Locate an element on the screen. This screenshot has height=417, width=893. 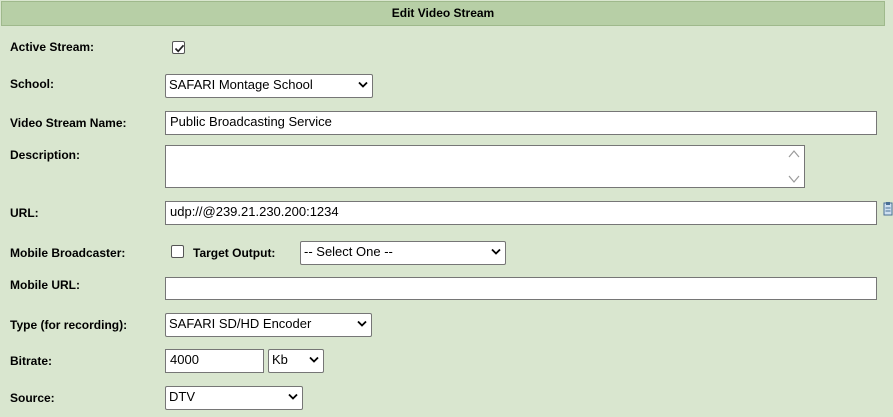
target-output-label: Target Output: is located at coordinates (234, 253).